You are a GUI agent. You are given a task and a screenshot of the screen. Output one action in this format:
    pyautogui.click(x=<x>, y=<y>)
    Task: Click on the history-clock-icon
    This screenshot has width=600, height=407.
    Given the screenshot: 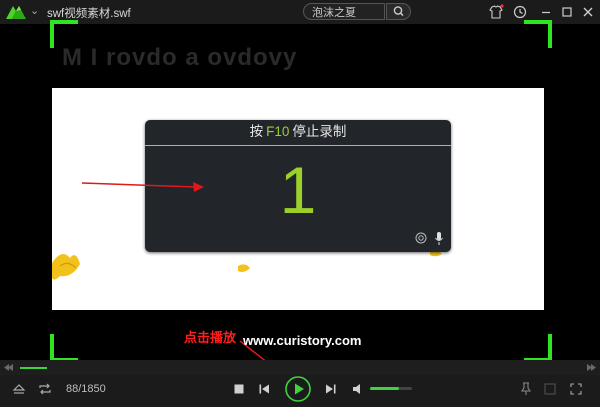 What is the action you would take?
    pyautogui.click(x=520, y=12)
    